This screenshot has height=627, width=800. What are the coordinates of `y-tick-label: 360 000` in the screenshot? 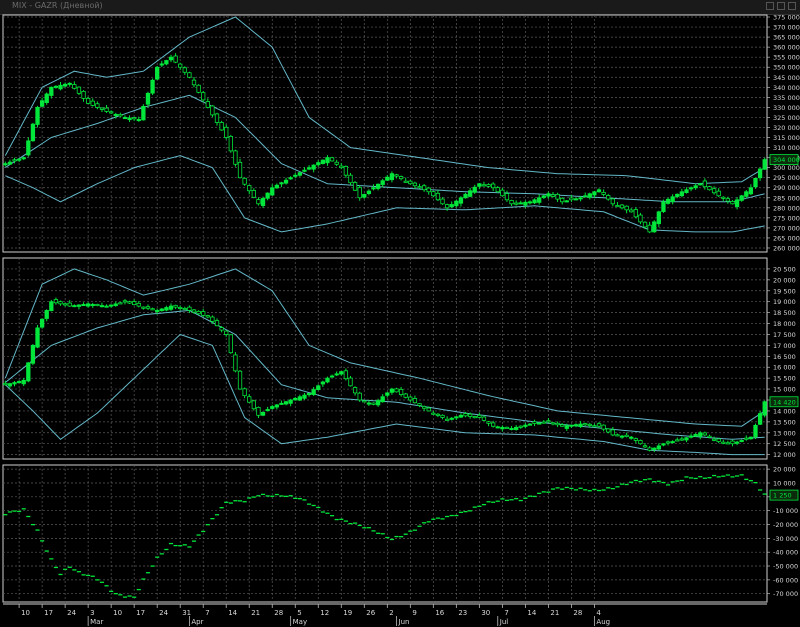 It's located at (786, 48).